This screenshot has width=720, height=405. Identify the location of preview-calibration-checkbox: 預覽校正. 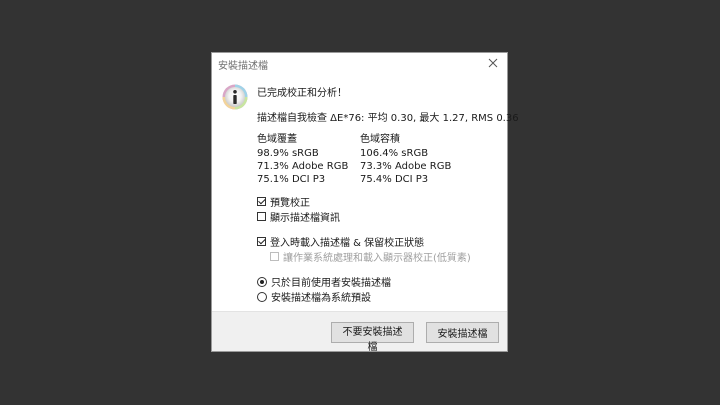
(283, 202).